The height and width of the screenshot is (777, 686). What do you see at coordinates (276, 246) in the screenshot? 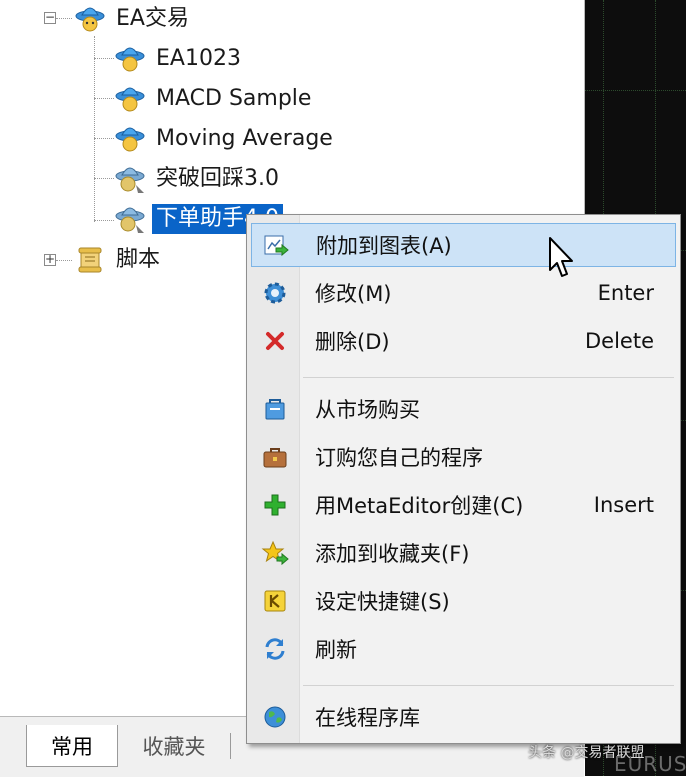
I see `attach-to-chart-icon` at bounding box center [276, 246].